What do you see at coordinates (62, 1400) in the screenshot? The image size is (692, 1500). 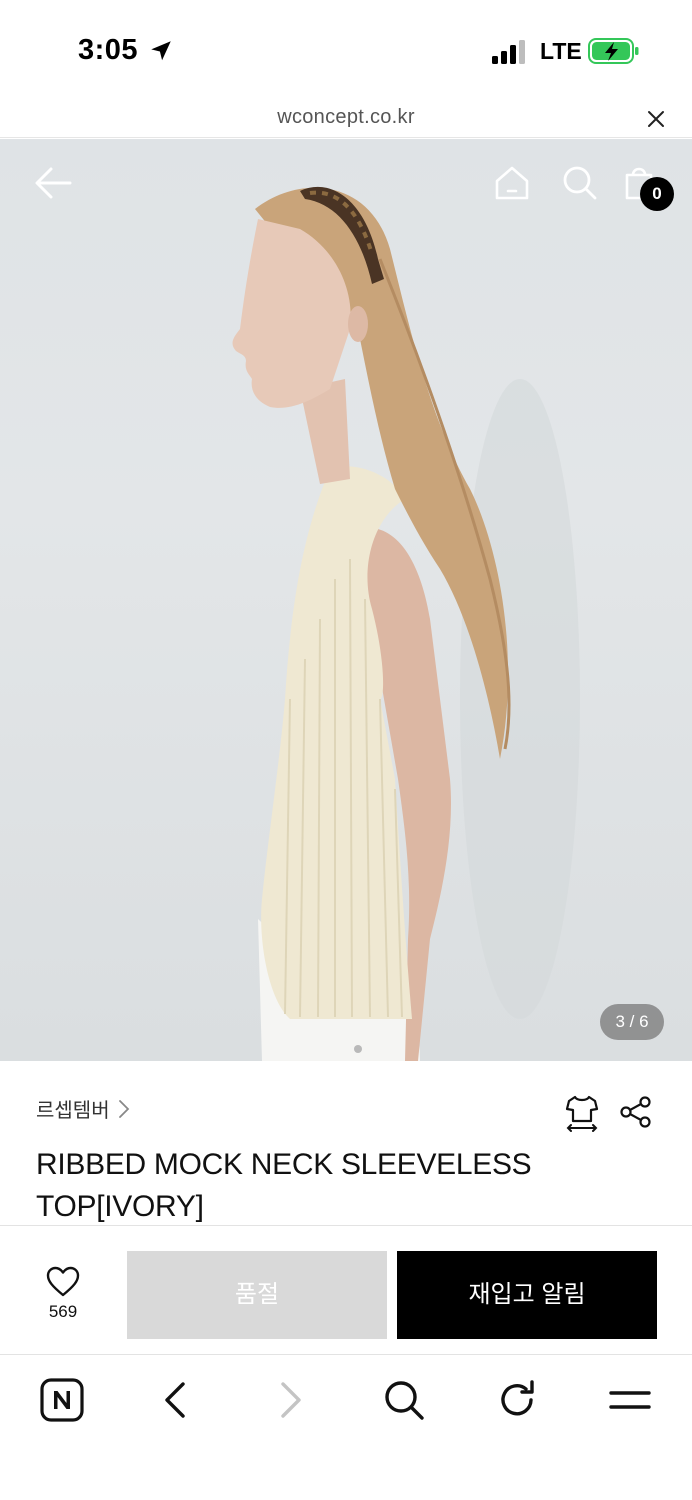 I see `naver-icon` at bounding box center [62, 1400].